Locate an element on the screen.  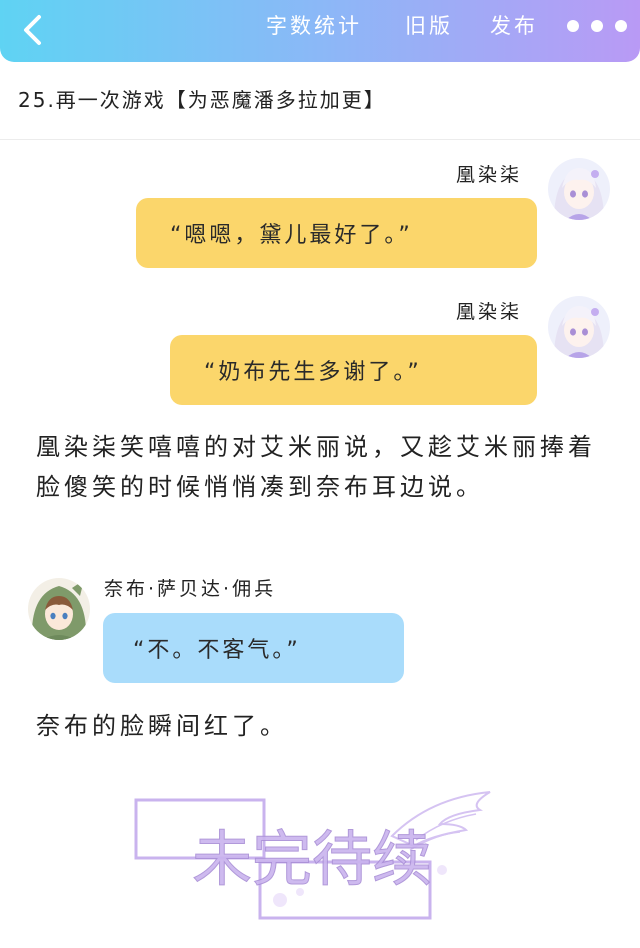
narration-text: 奈布的脸瞬间红了。 is located at coordinates (162, 726).